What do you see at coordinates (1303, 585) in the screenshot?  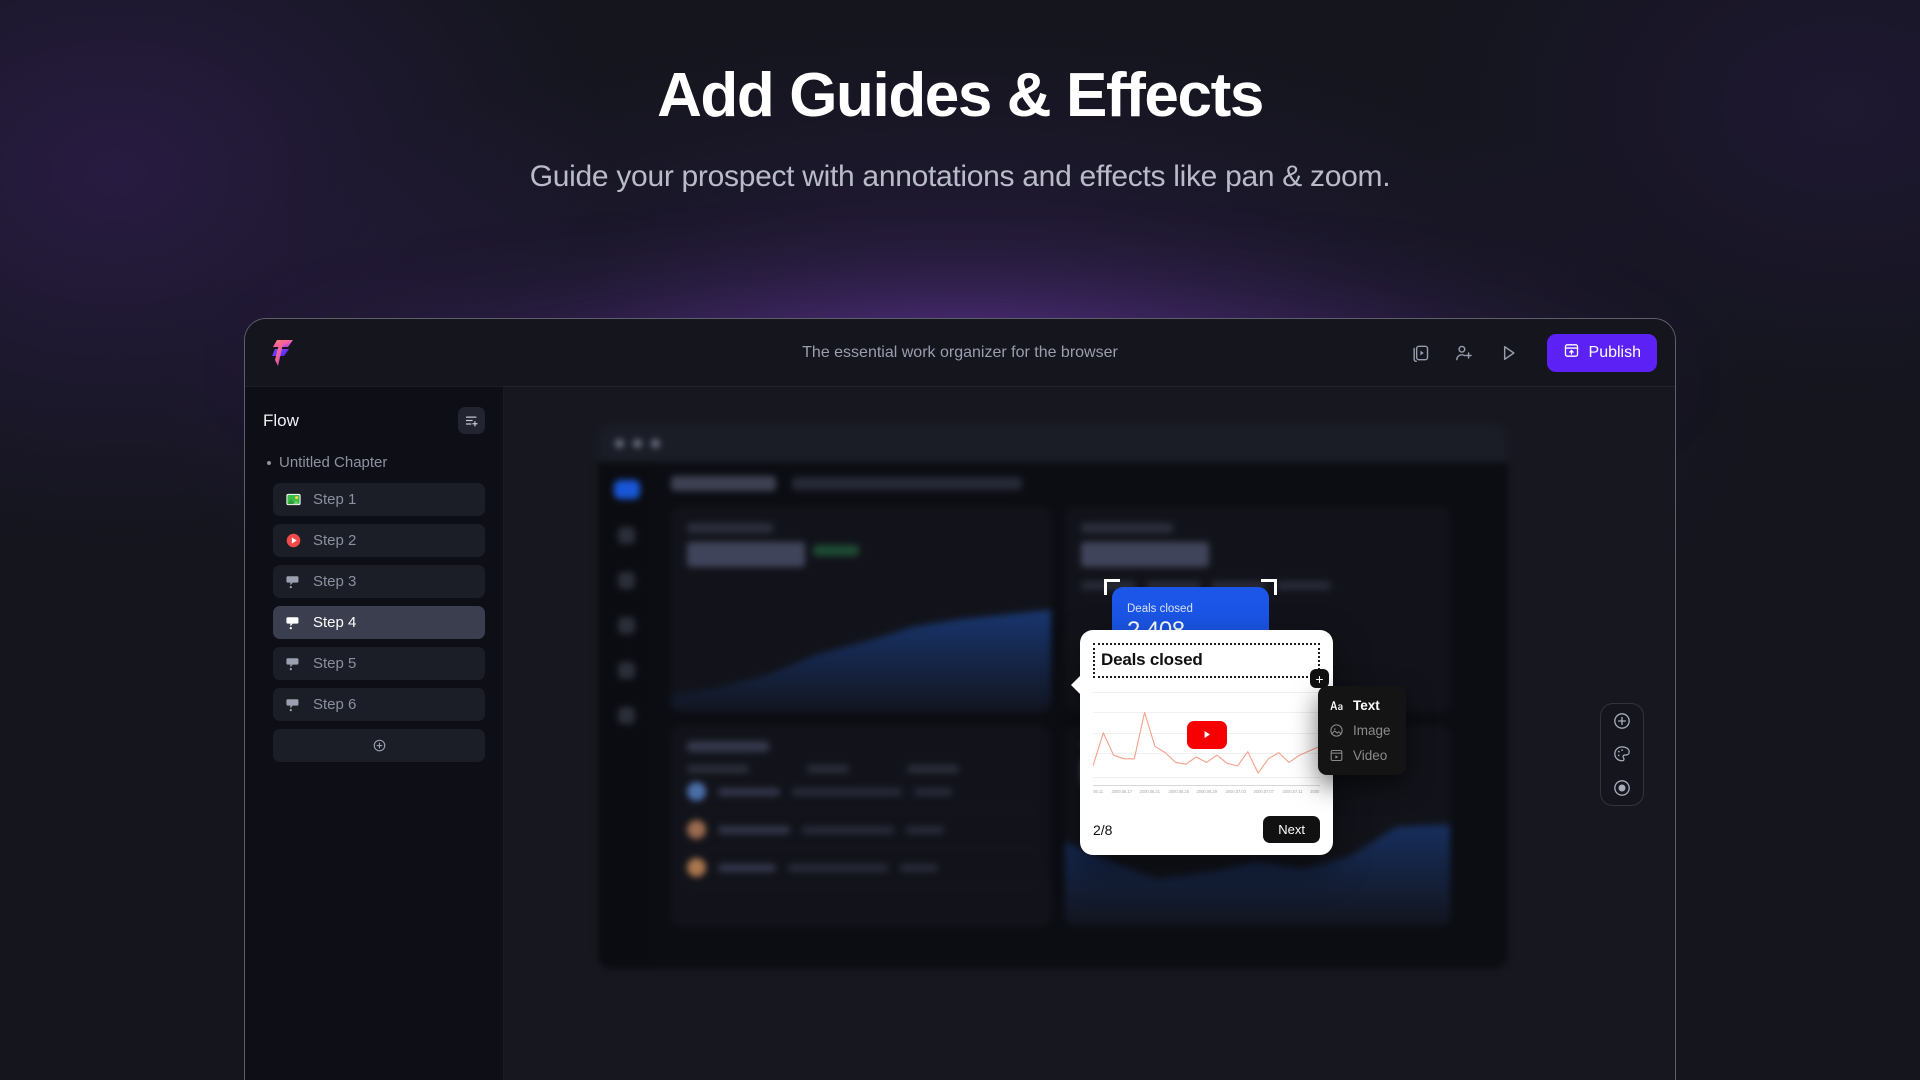 I see `mock-chip` at bounding box center [1303, 585].